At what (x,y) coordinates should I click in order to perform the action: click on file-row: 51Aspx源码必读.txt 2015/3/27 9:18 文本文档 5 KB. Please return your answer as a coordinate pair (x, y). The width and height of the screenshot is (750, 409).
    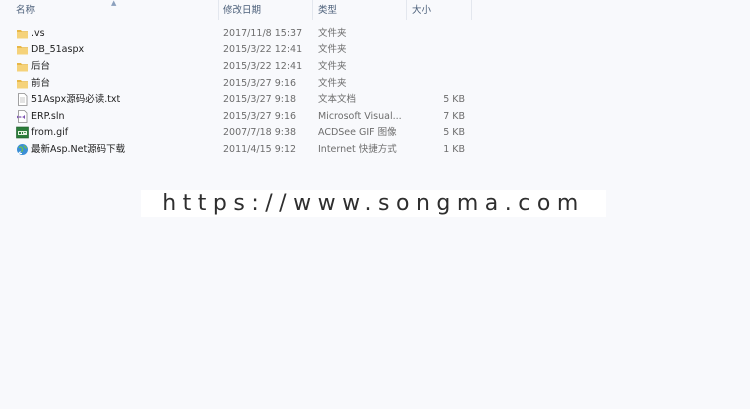
    Looking at the image, I should click on (240, 100).